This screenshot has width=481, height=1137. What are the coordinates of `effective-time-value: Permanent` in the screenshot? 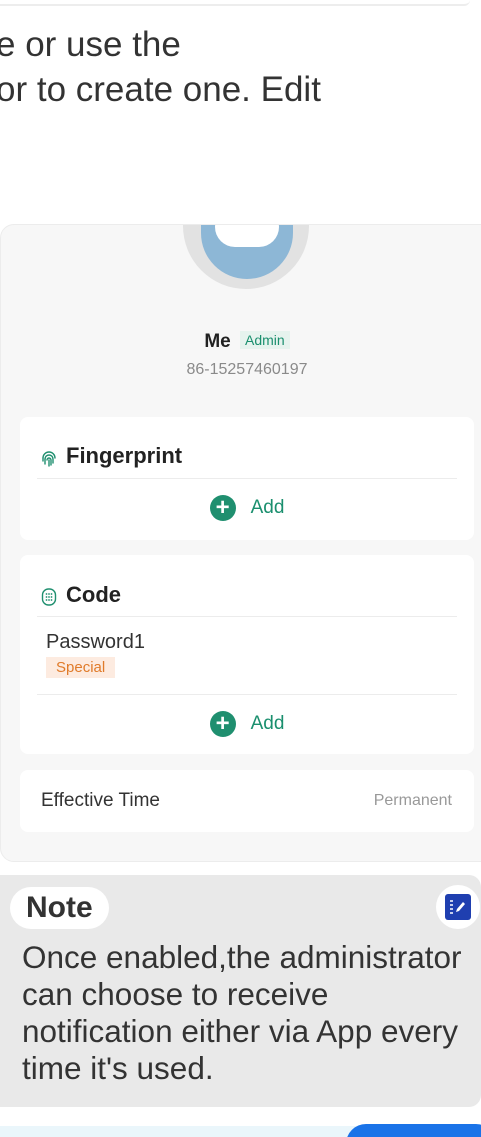 It's located at (412, 800).